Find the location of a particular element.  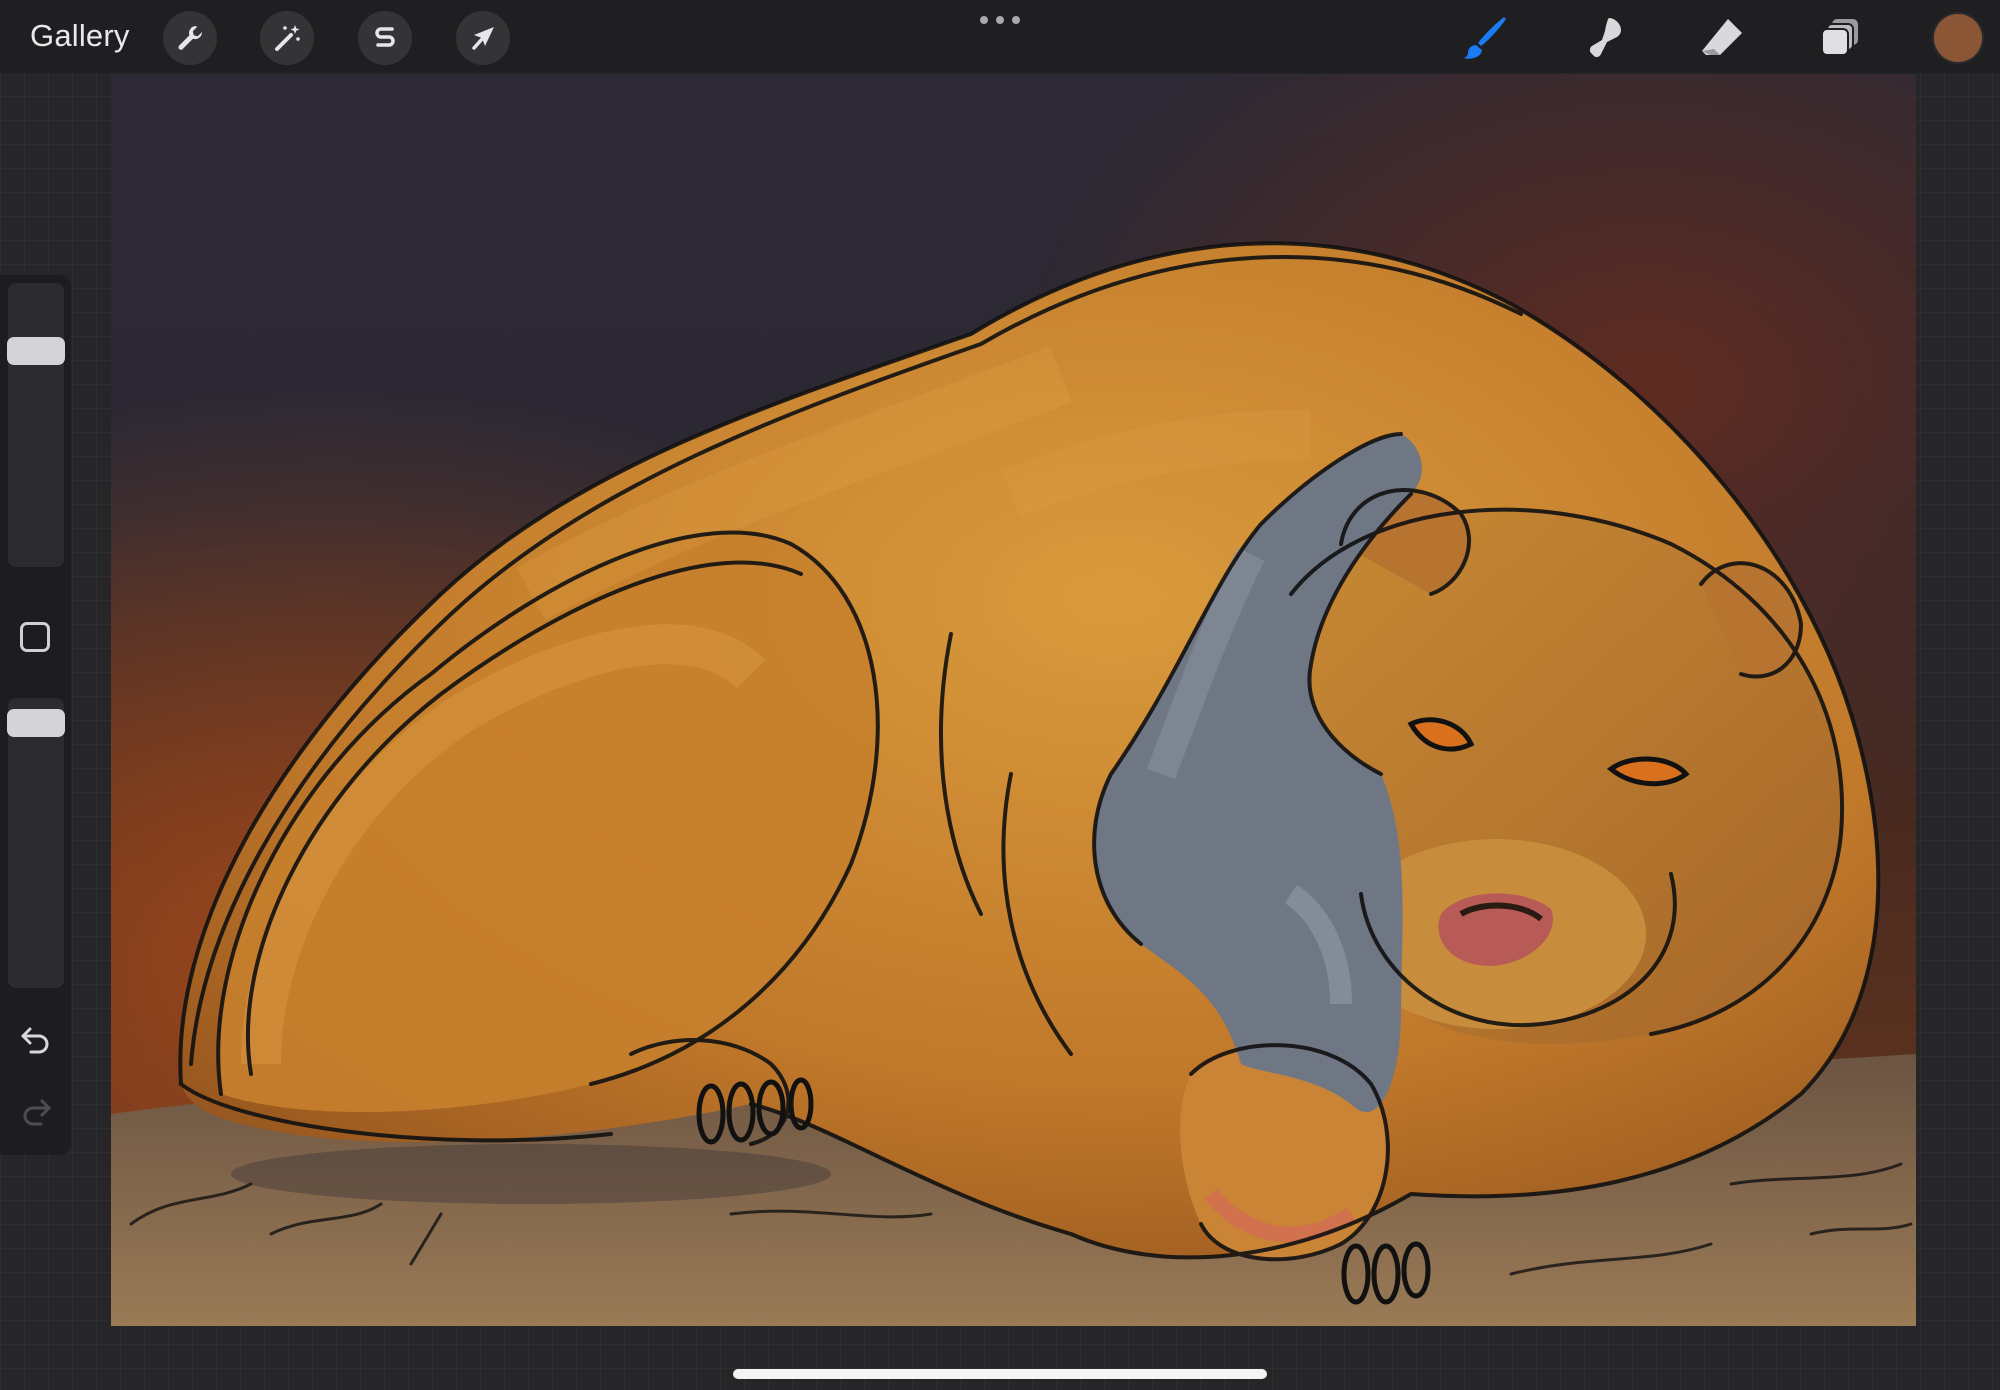

wrench-icon is located at coordinates (190, 38).